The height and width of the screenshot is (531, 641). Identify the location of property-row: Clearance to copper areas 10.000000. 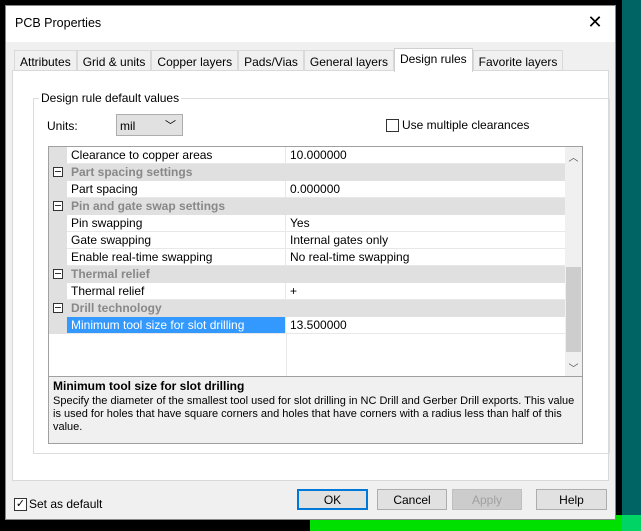
(308, 155).